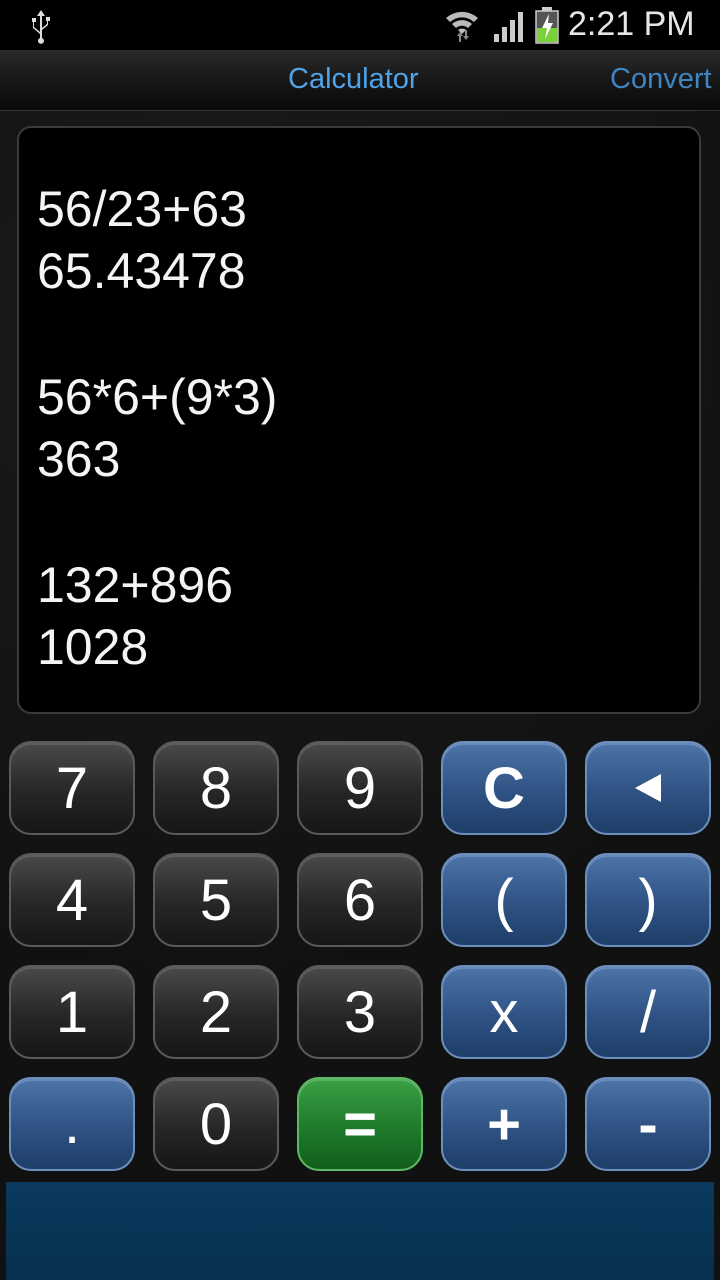 This screenshot has height=1280, width=720. Describe the element at coordinates (648, 1012) in the screenshot. I see `divide-button: /` at that location.